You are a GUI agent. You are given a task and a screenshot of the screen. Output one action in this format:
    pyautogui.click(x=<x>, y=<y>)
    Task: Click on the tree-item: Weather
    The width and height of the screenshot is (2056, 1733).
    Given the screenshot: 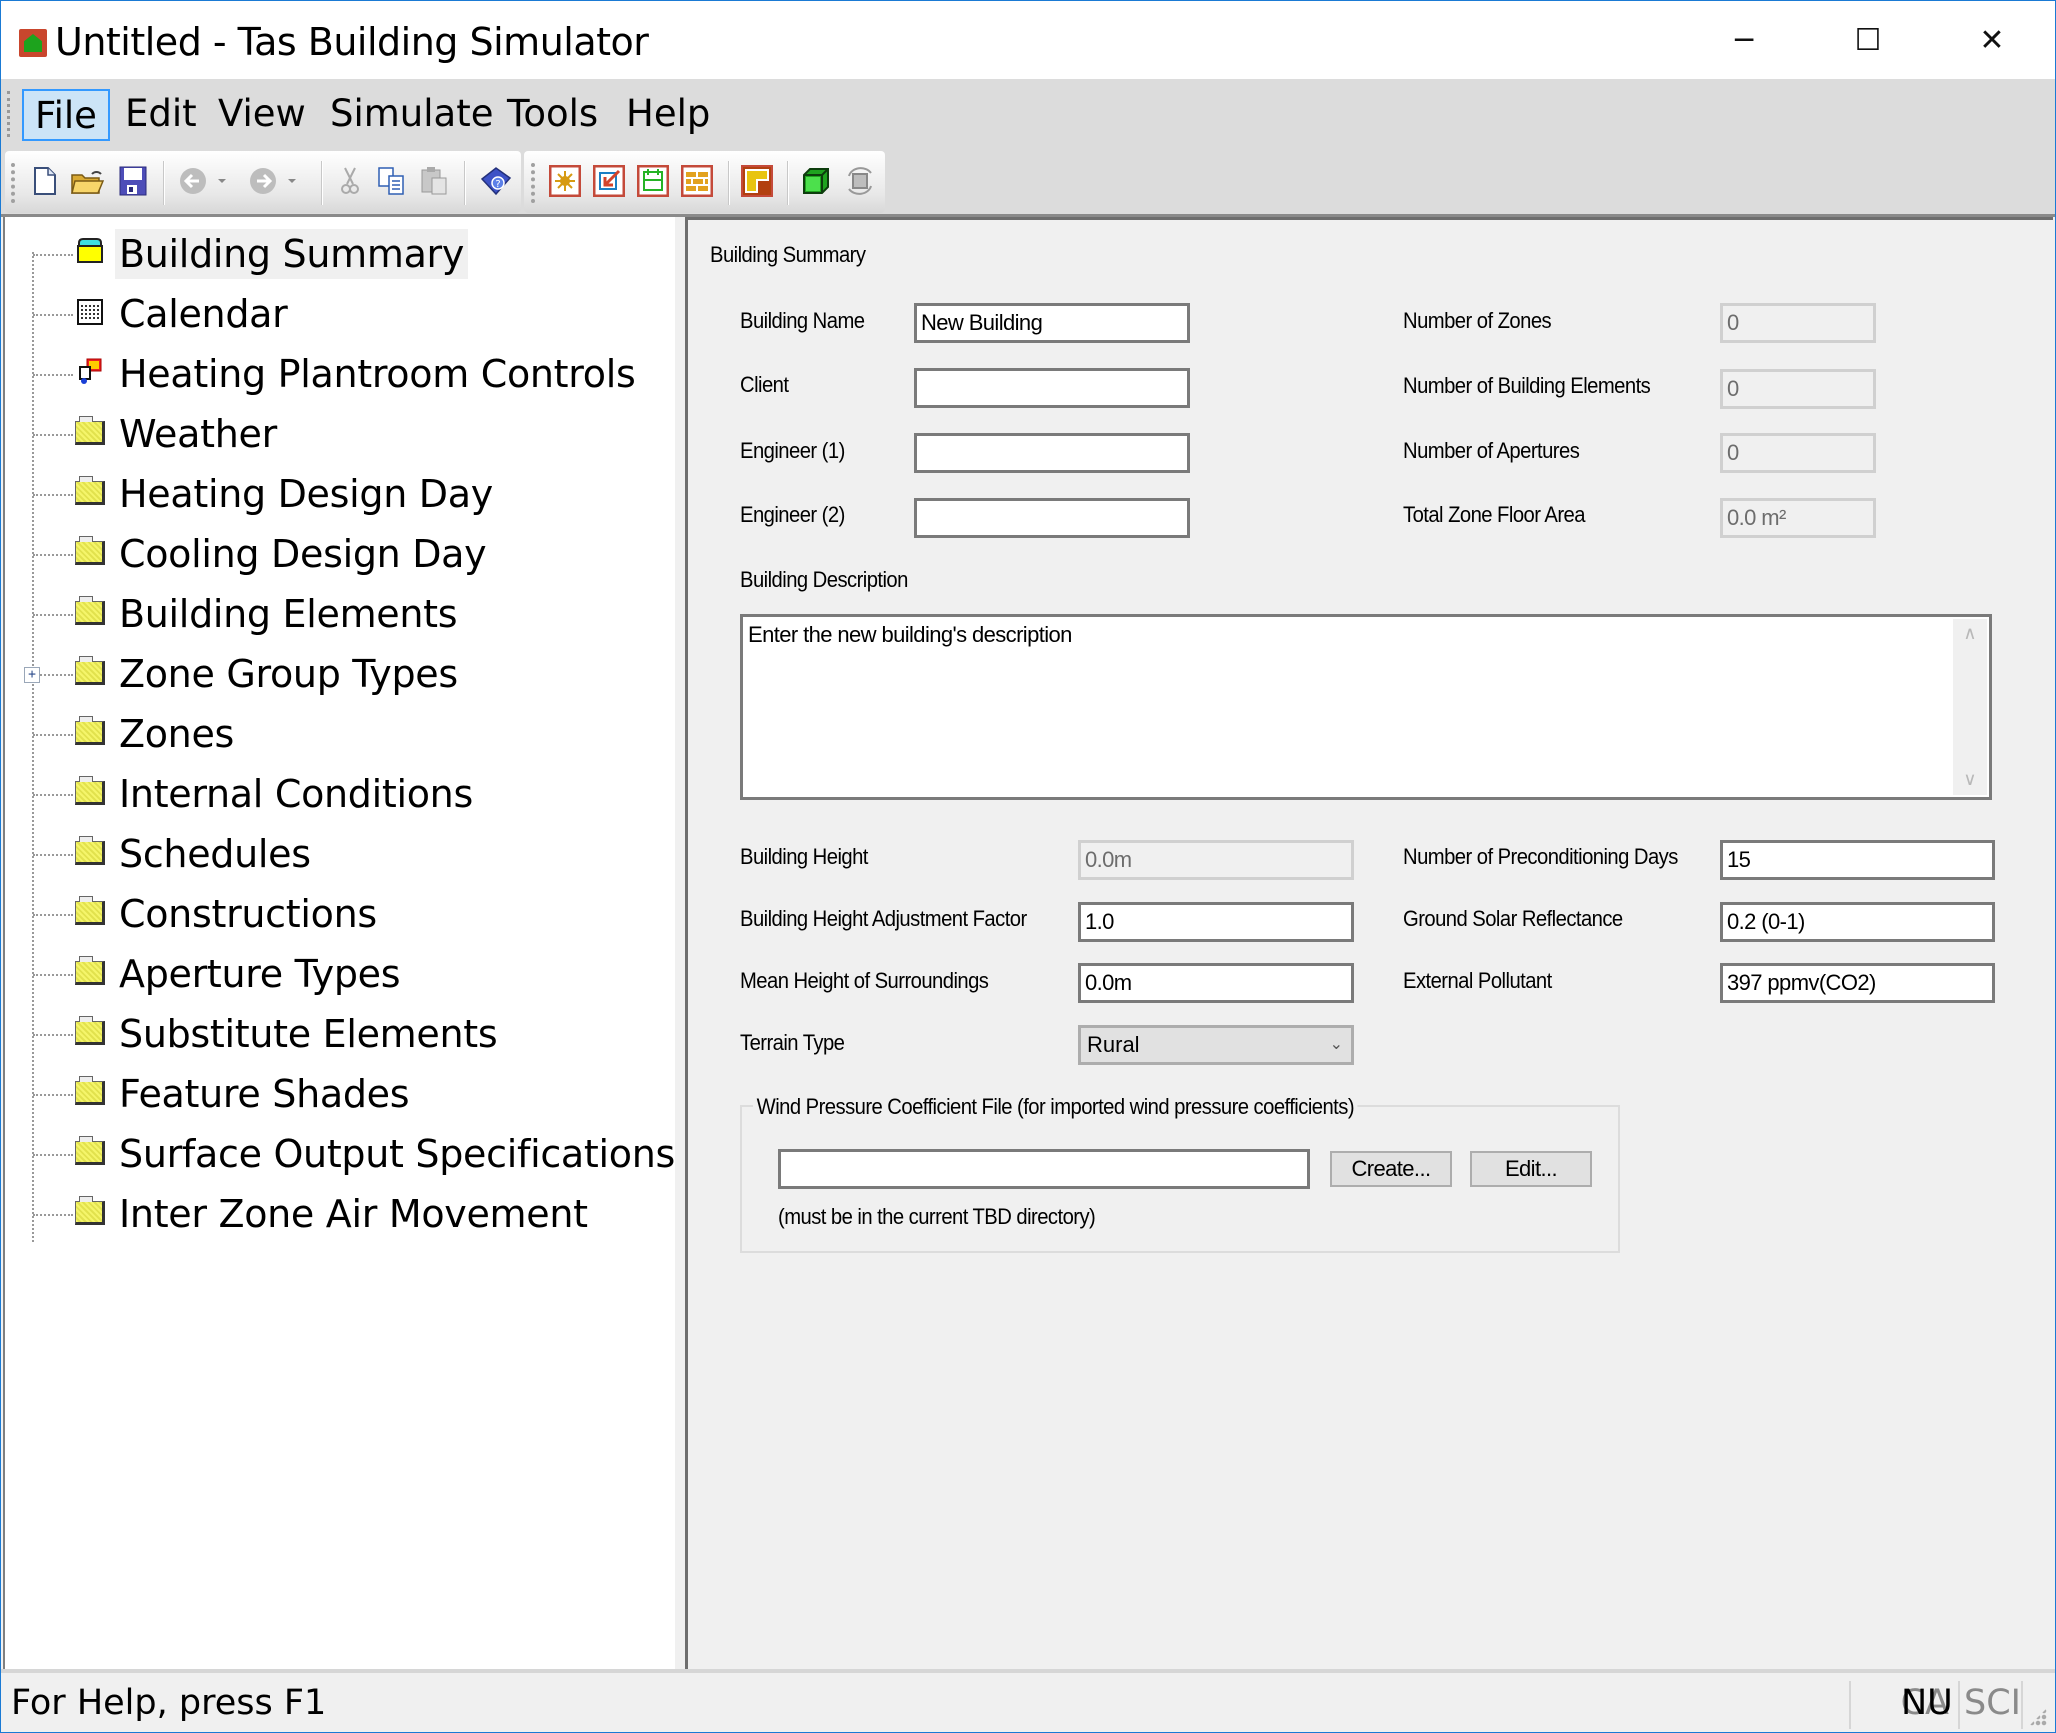 What is the action you would take?
    pyautogui.click(x=335, y=434)
    